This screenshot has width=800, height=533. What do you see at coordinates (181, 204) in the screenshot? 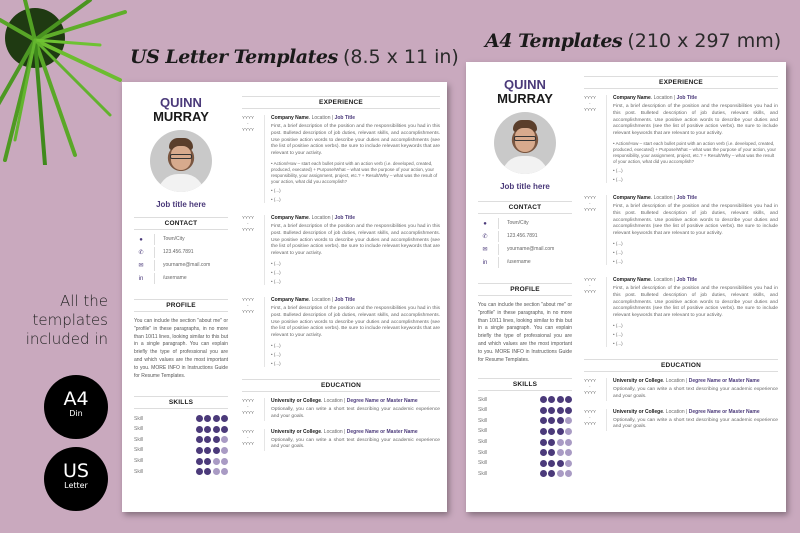
I see `job-title: Job title here` at bounding box center [181, 204].